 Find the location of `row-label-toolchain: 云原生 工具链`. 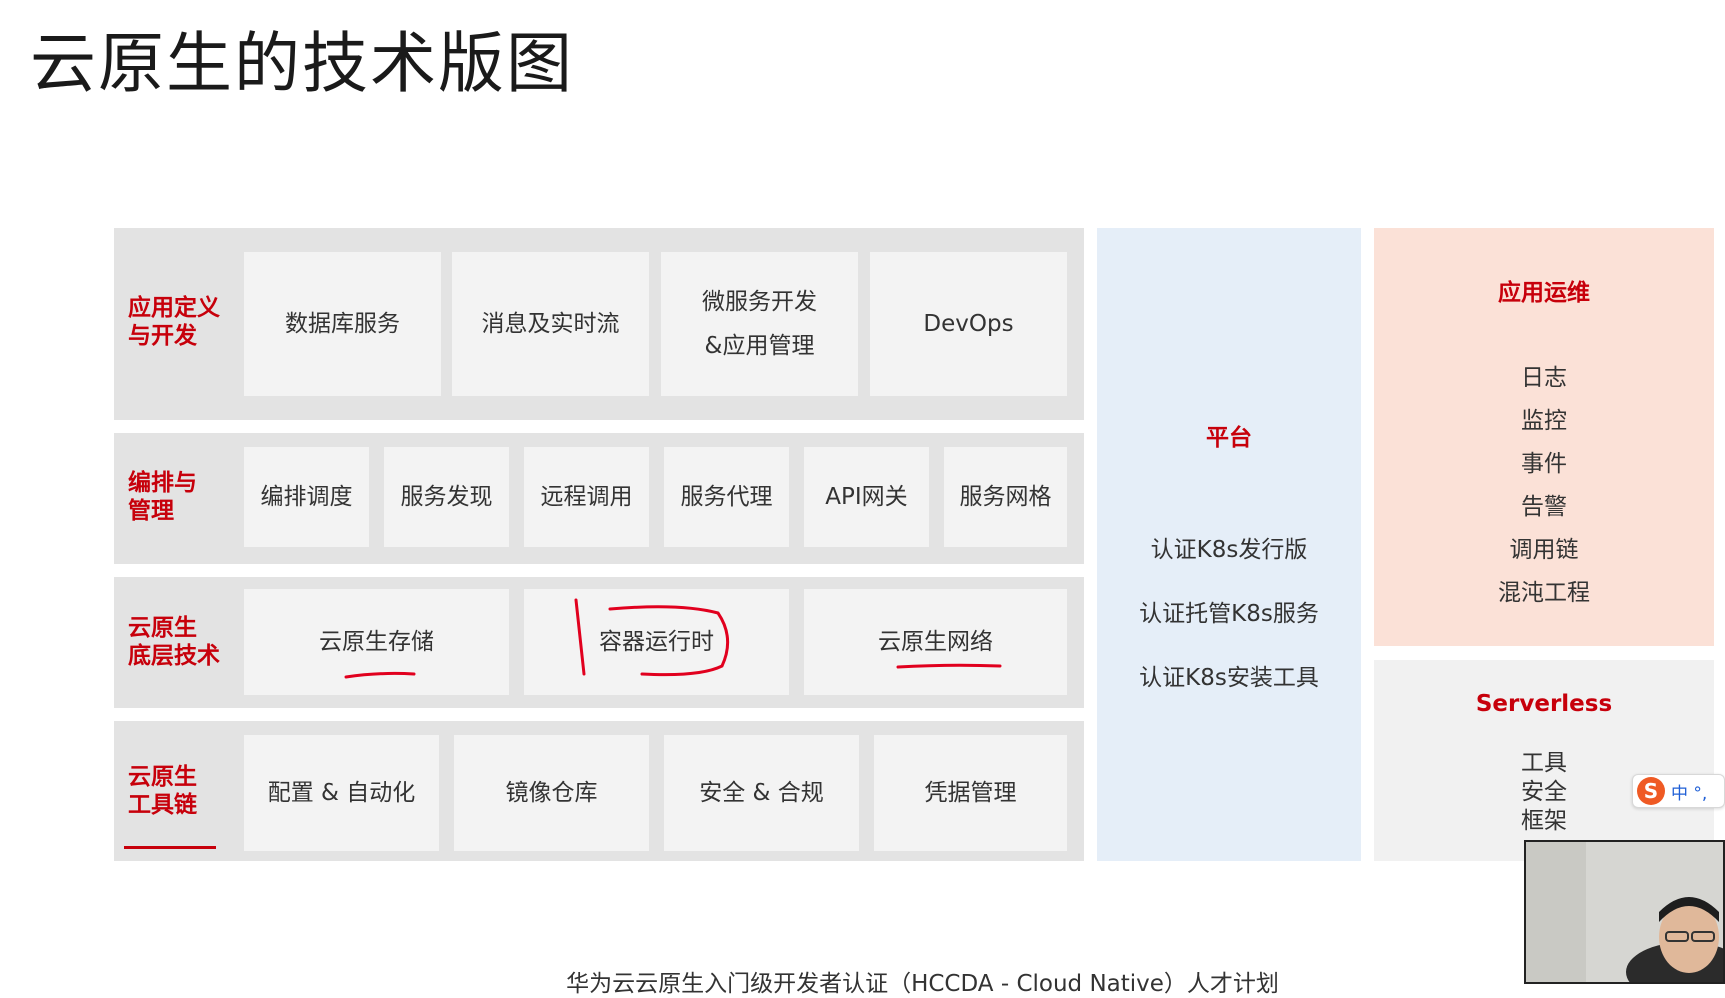

row-label-toolchain: 云原生 工具链 is located at coordinates (178, 791).